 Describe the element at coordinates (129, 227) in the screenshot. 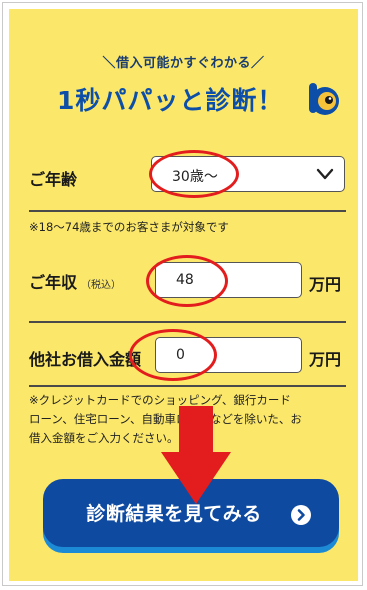

I see `age-note: ※18〜74歳までのお客さまが対象です` at that location.